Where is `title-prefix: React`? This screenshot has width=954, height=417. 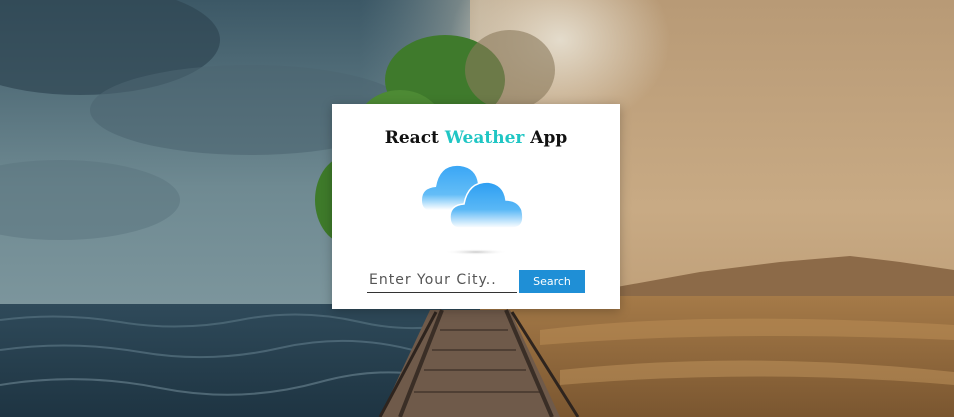 title-prefix: React is located at coordinates (411, 138).